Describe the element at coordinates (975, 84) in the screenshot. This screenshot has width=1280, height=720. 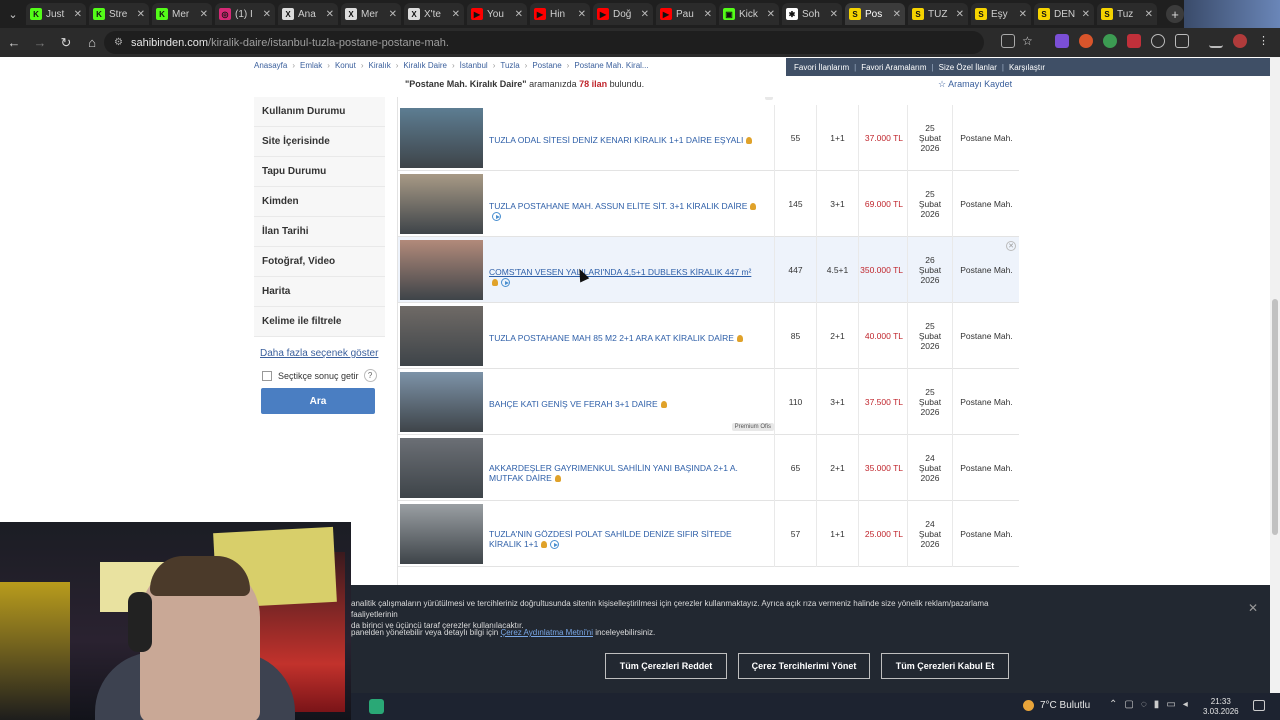
I see `save-search-link: ☆ Aramayı Kaydet` at that location.